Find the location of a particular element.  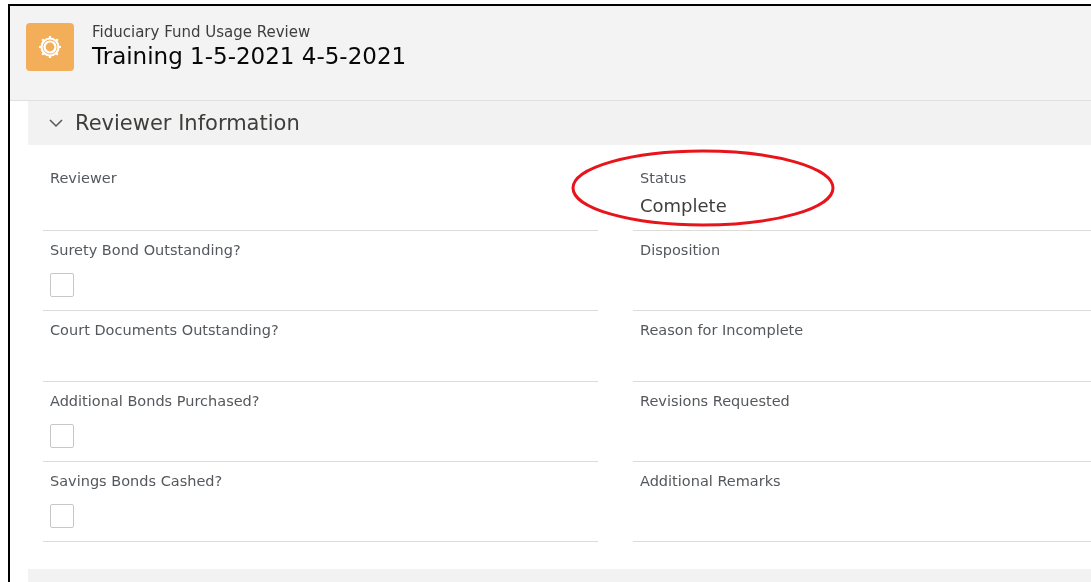

field-value: Complete is located at coordinates (683, 205).